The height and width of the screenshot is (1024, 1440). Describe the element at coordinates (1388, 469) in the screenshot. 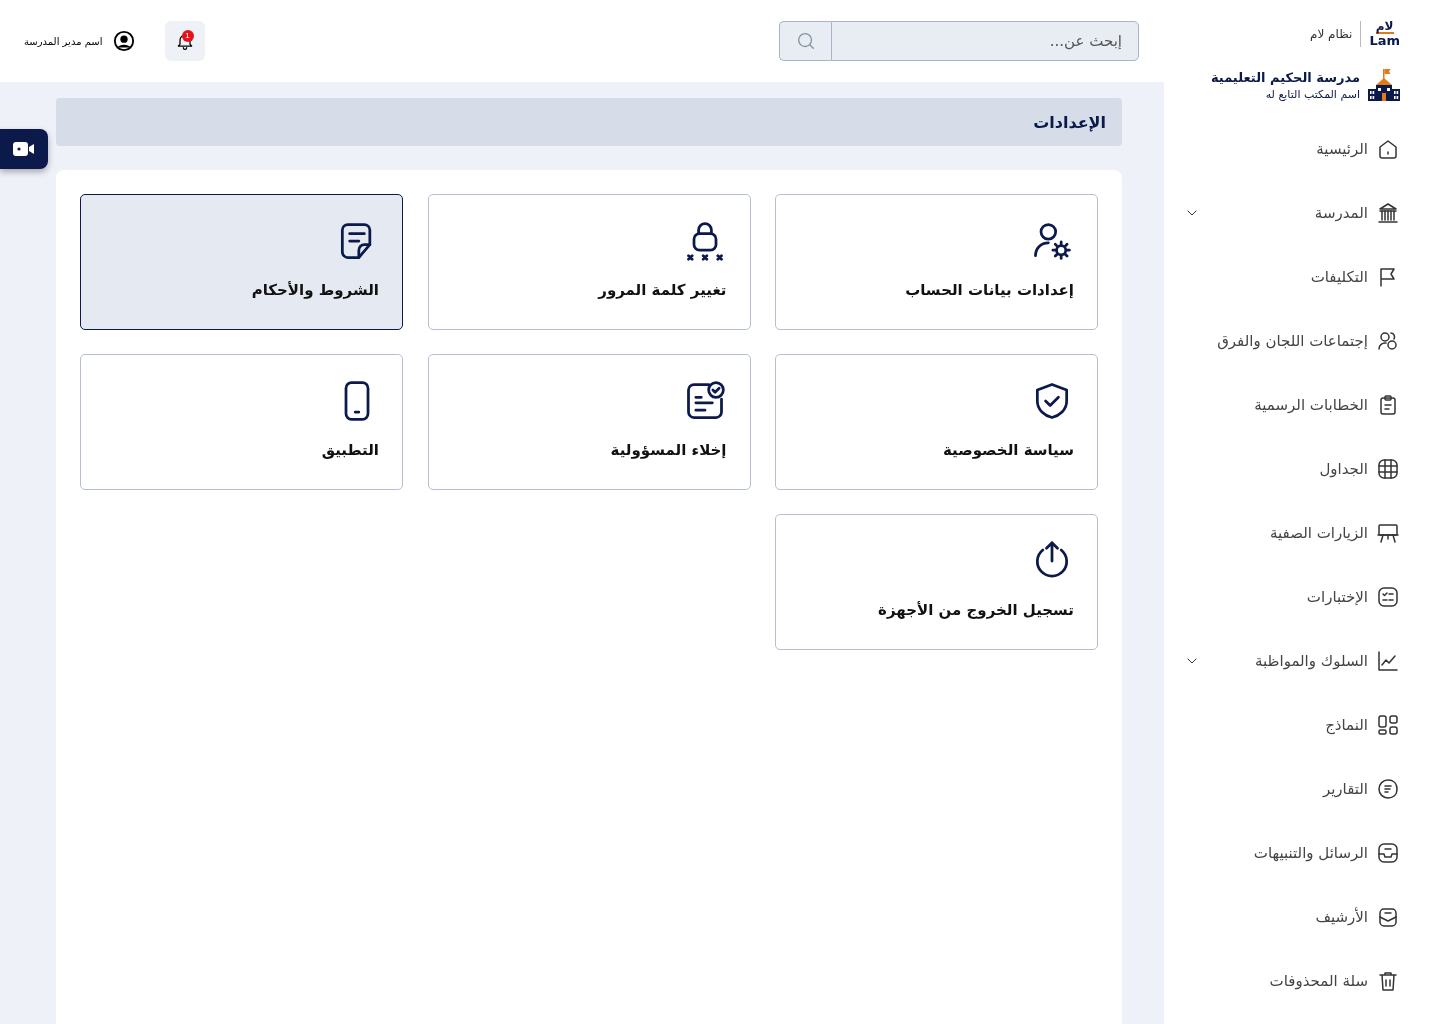

I see `grid-globe-icon` at that location.